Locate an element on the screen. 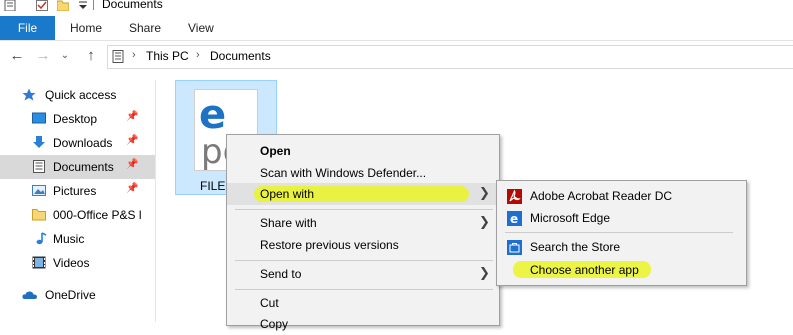 The image size is (793, 335). nav-label: Pictures is located at coordinates (75, 191).